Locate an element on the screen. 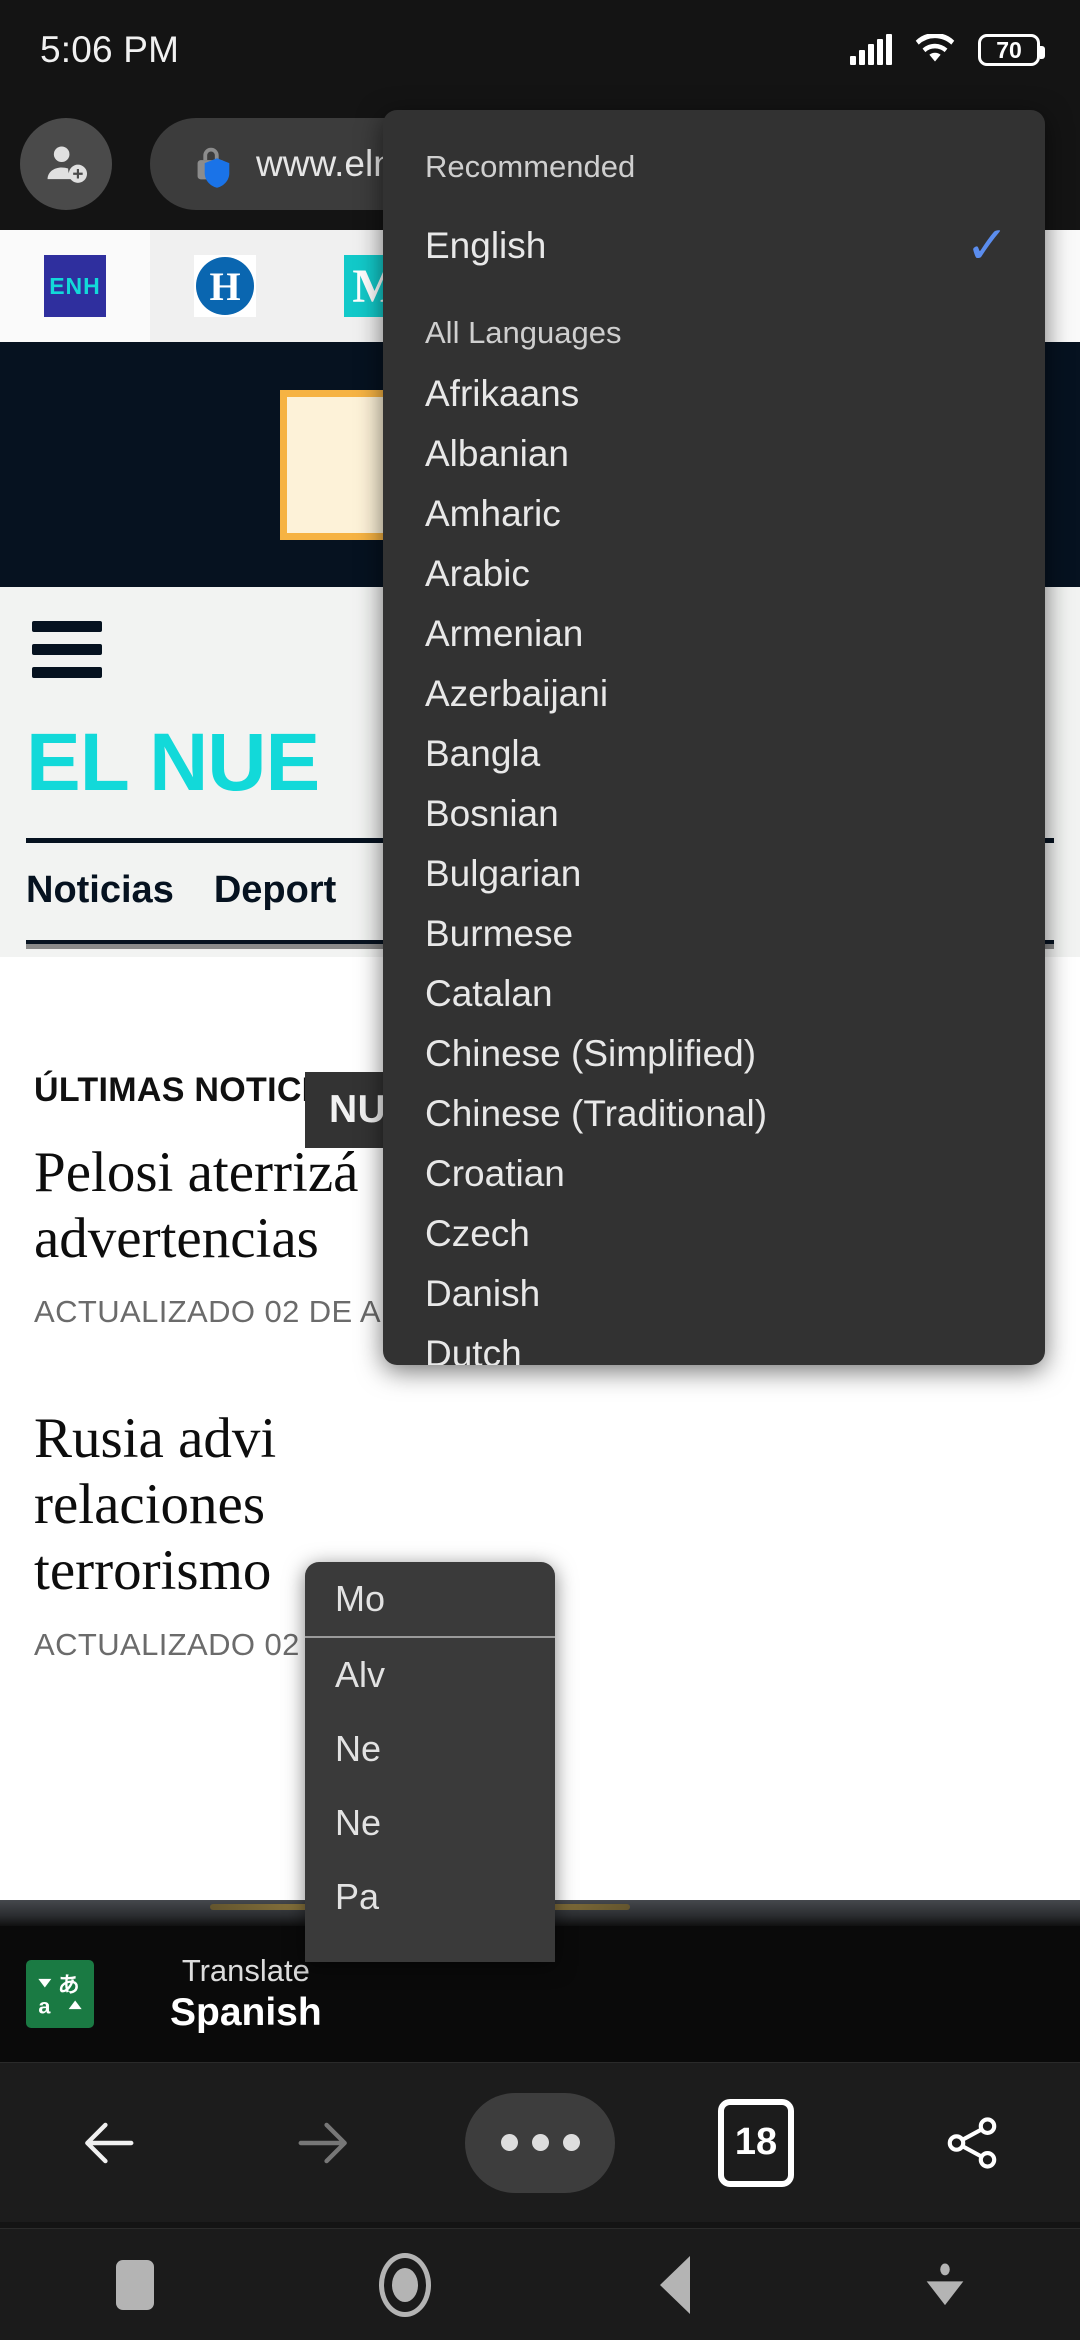  back-button is located at coordinates (108, 2143).